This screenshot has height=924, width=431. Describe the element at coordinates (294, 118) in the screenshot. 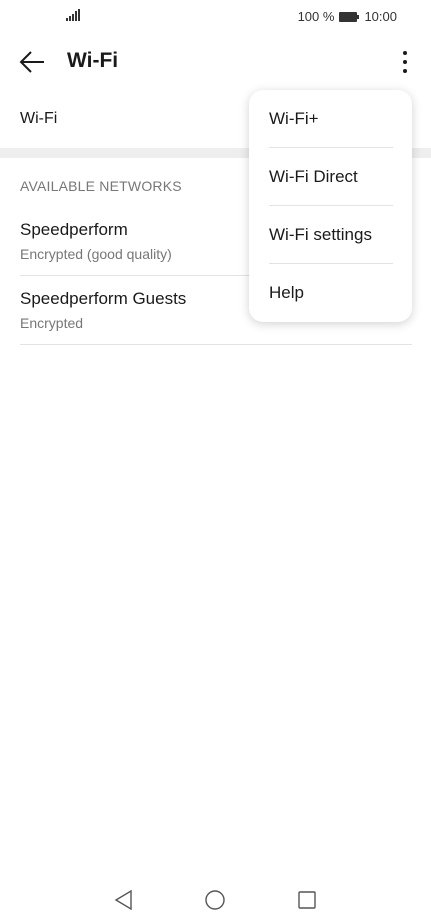

I see `menu-item-label: Wi-Fi+` at that location.